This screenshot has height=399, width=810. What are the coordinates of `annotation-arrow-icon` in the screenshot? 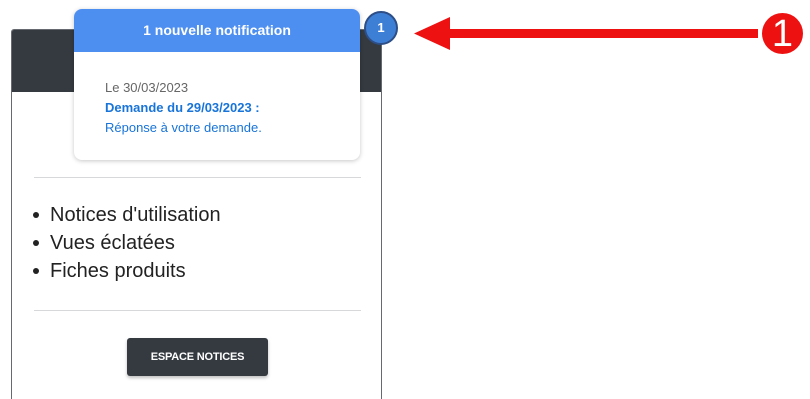 It's located at (586, 33).